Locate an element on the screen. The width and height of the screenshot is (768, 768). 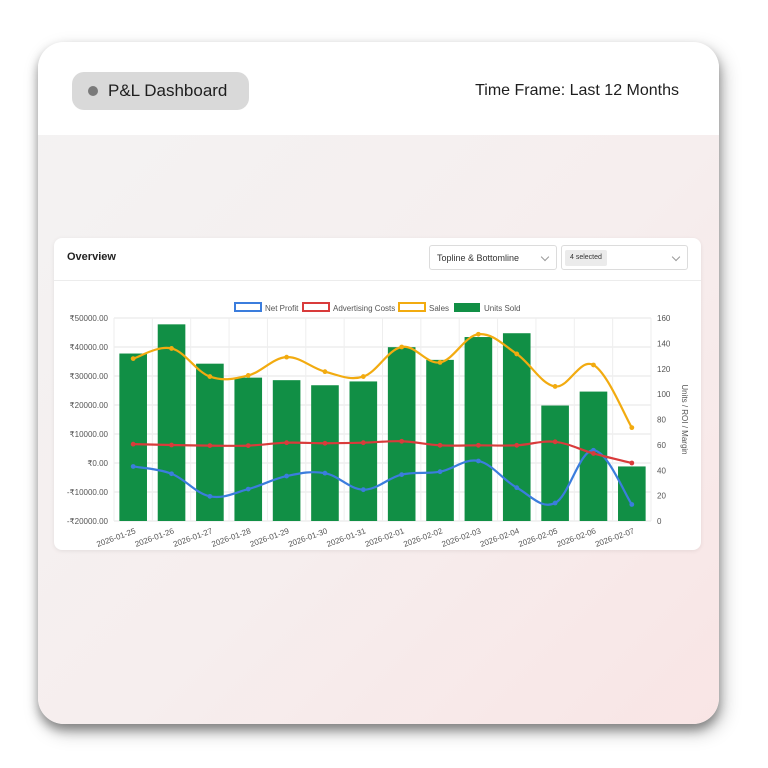
right-tick-label: 160 is located at coordinates (664, 318).